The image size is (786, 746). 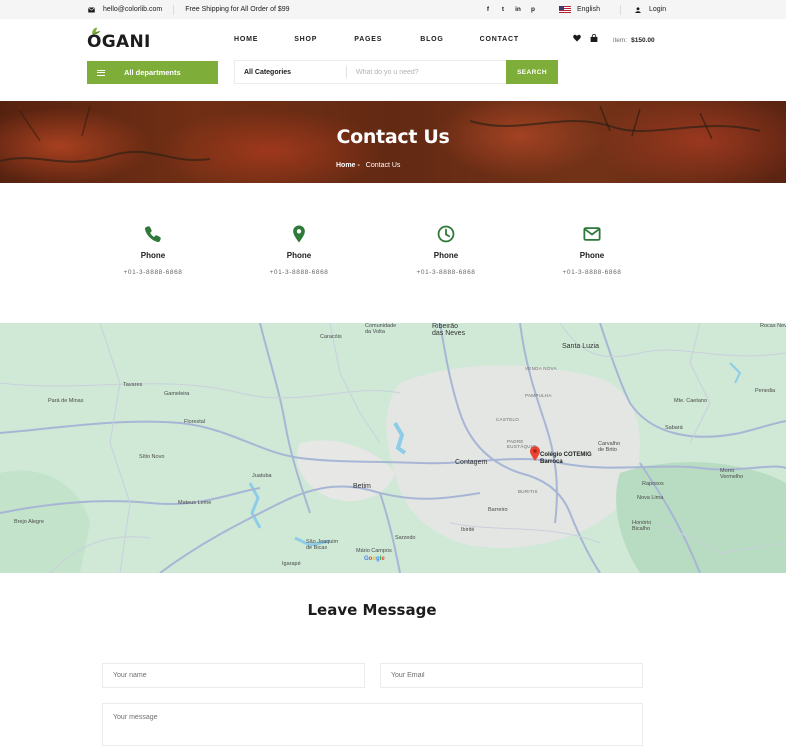 What do you see at coordinates (541, 368) in the screenshot?
I see `map-label: VENDA NOVA` at bounding box center [541, 368].